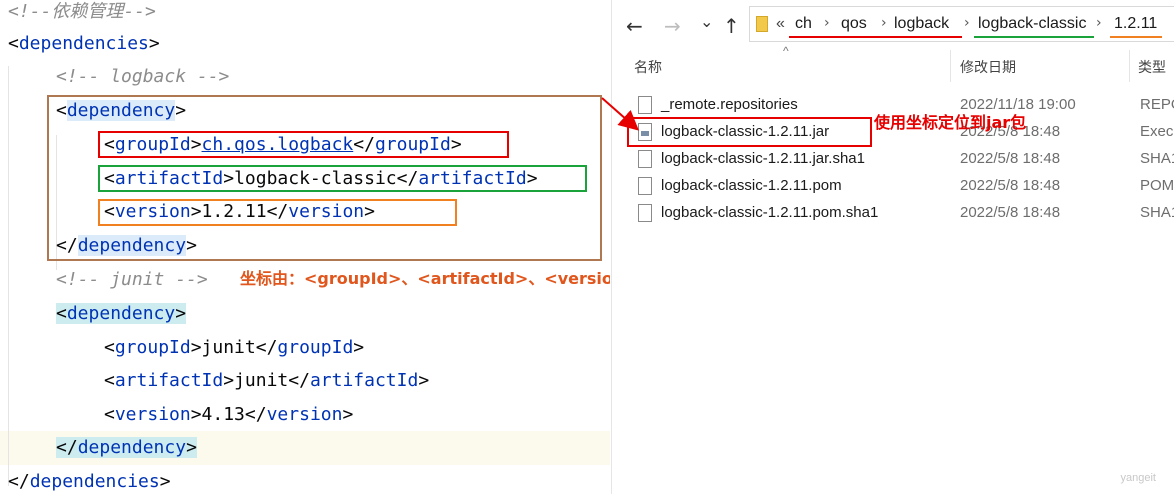 The image size is (1174, 494). Describe the element at coordinates (1138, 478) in the screenshot. I see `watermark: yangeit` at that location.